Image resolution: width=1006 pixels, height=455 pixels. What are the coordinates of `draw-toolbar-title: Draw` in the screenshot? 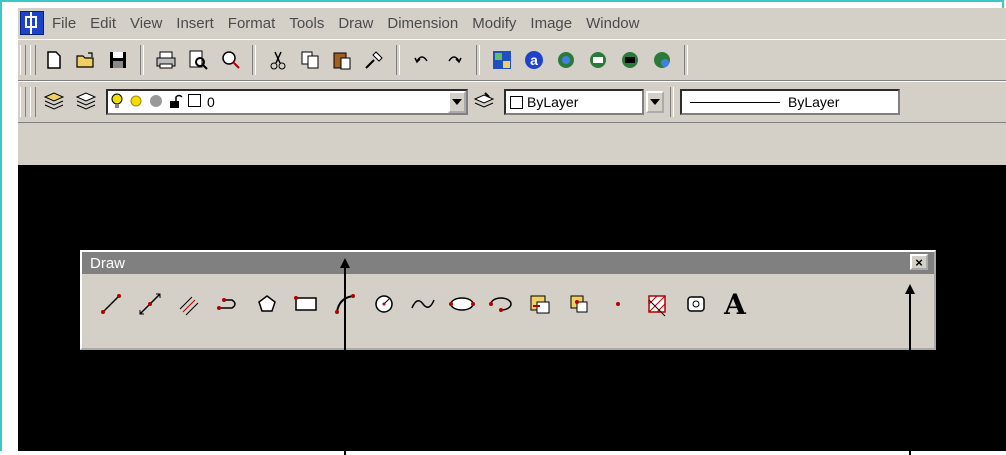 It's located at (108, 263).